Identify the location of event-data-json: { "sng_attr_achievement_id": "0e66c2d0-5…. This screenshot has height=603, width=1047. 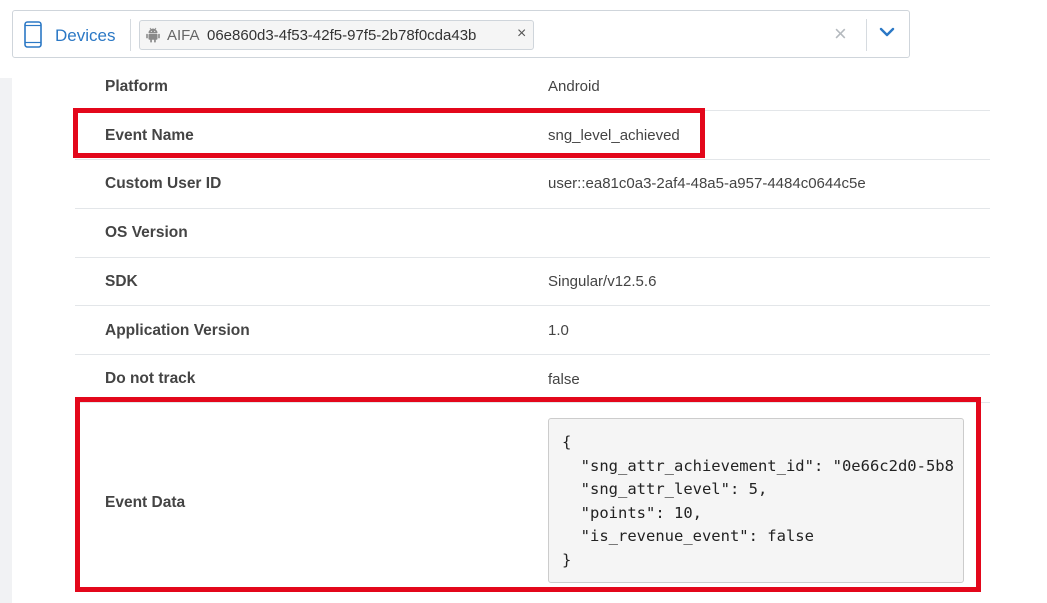
(758, 501).